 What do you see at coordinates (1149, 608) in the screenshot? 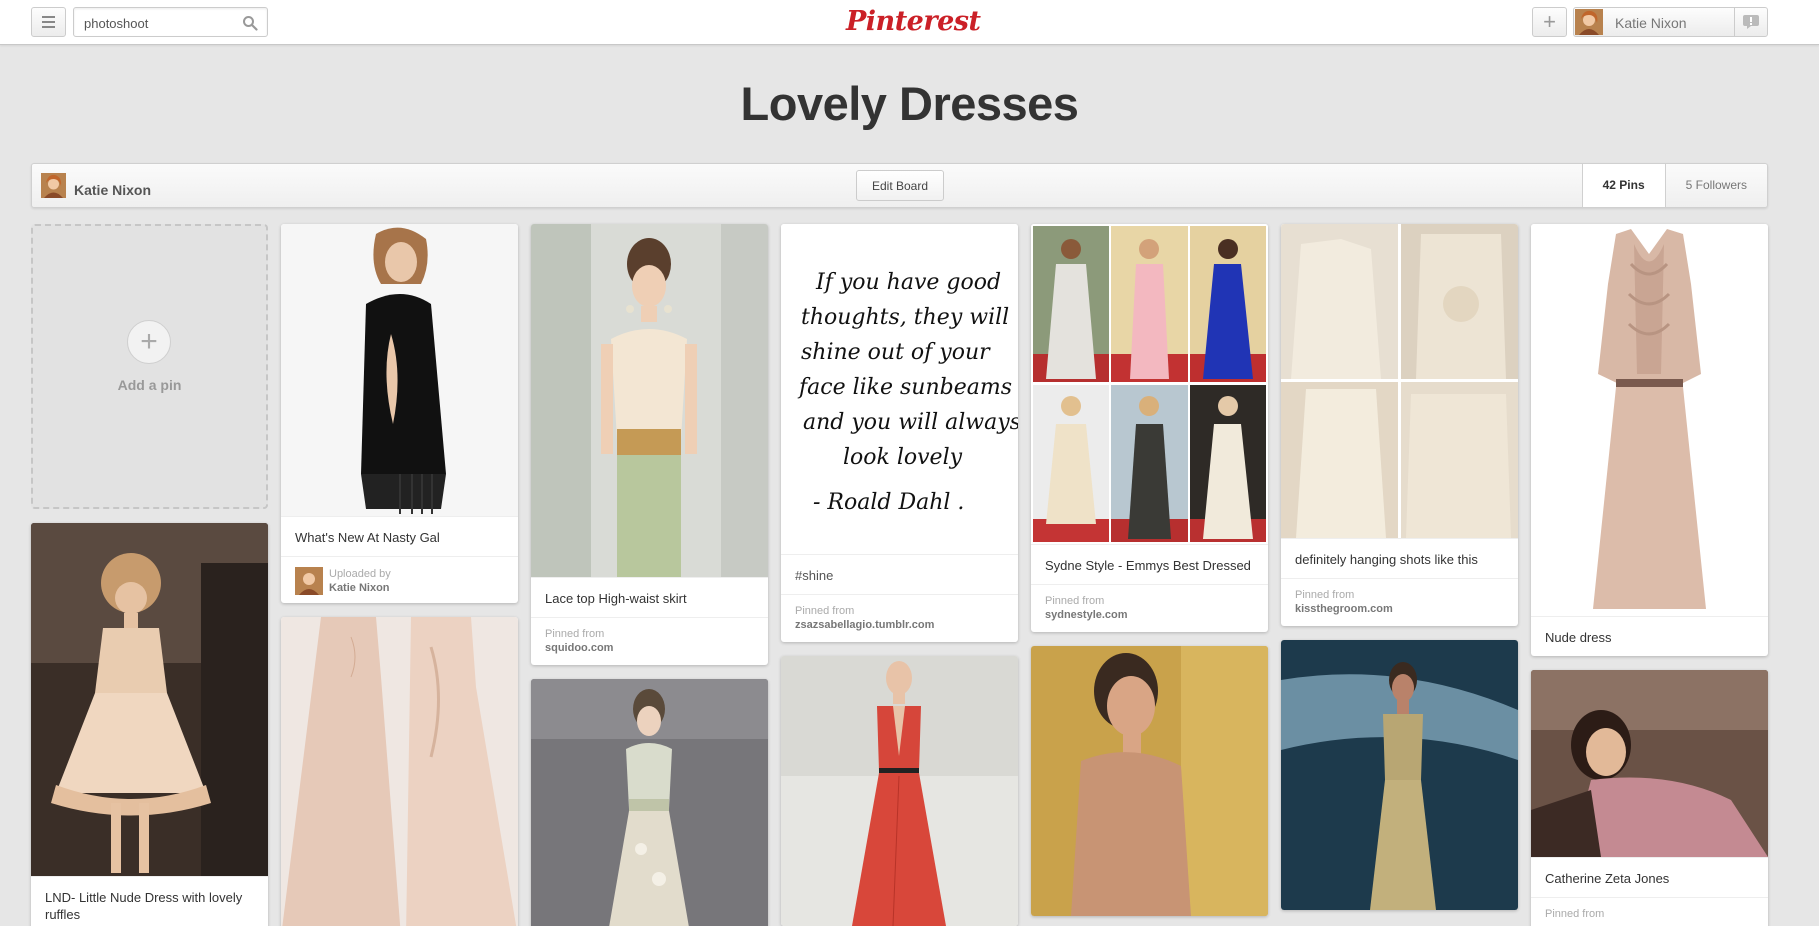
I see `pin-source: Pinned from sydnestyle.com` at bounding box center [1149, 608].